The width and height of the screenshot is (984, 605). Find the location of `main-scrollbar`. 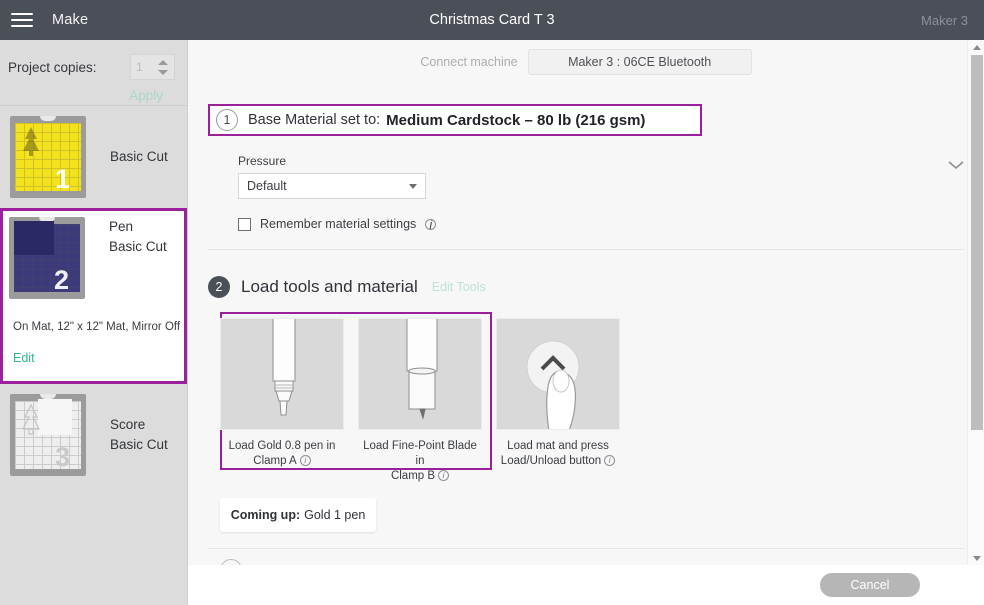

main-scrollbar is located at coordinates (975, 302).